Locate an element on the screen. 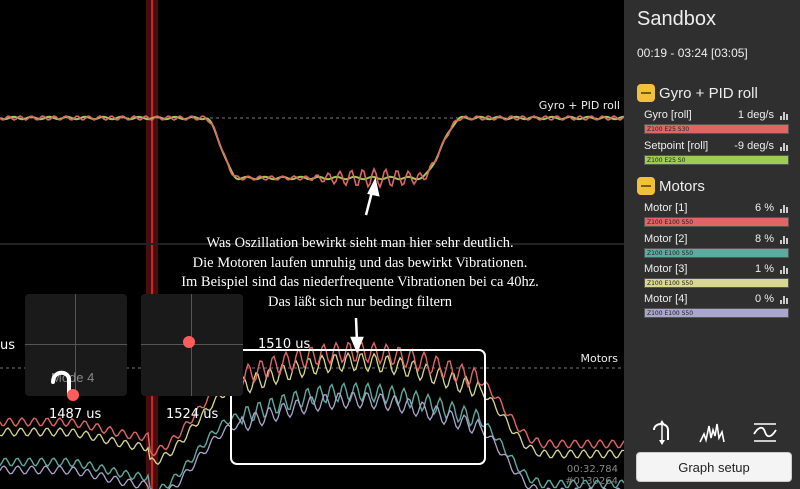 Image resolution: width=800 pixels, height=489 pixels. time-readout: 00:32.784 is located at coordinates (592, 469).